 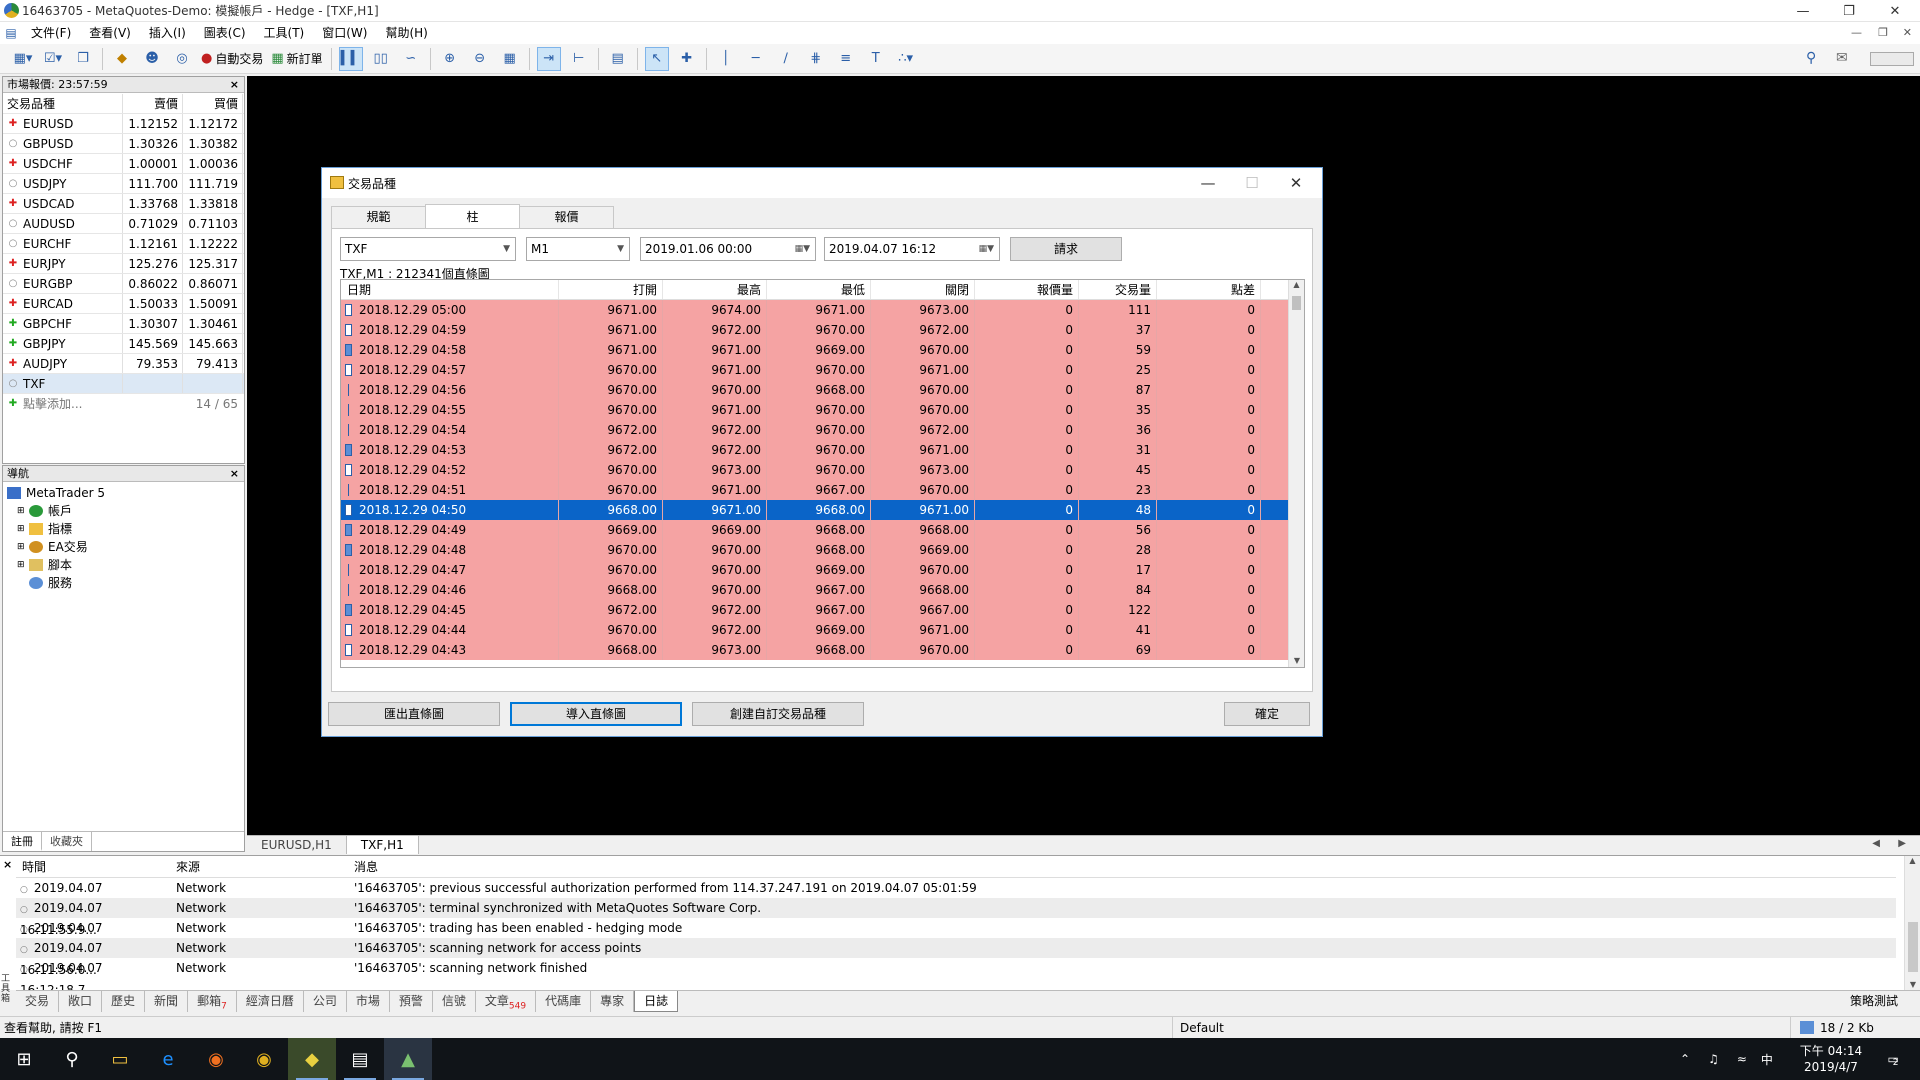 I want to click on vertical-line-icon: │, so click(x=726, y=59).